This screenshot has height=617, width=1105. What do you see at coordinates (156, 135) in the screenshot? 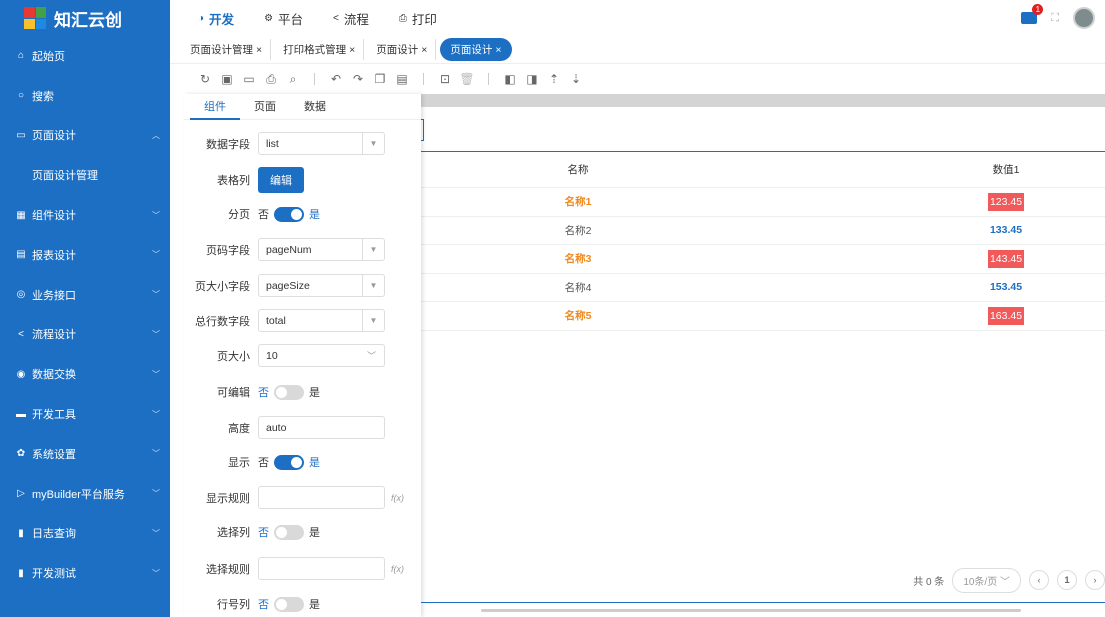
I see `chevron-icon: ︿` at bounding box center [156, 135].